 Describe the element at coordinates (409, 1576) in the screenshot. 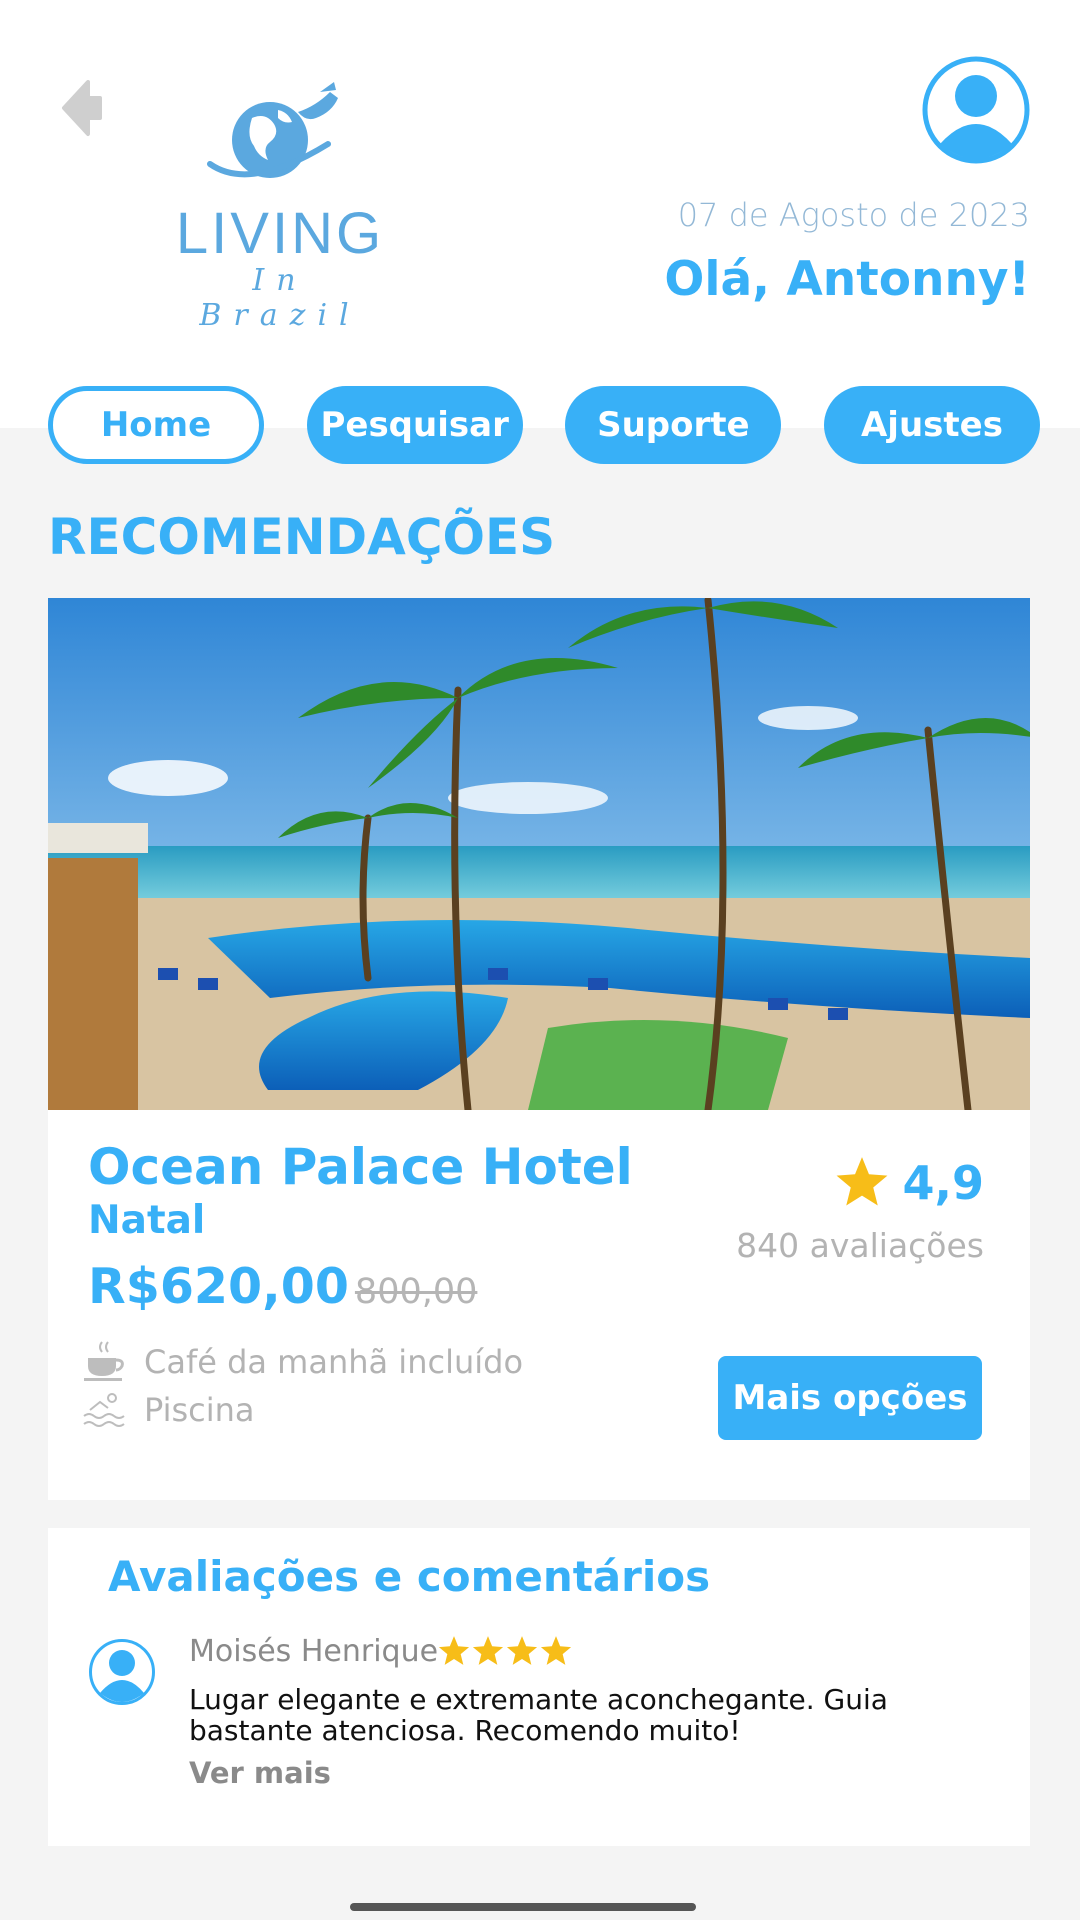

I see `reviews-title: Avaliações e comentários` at that location.